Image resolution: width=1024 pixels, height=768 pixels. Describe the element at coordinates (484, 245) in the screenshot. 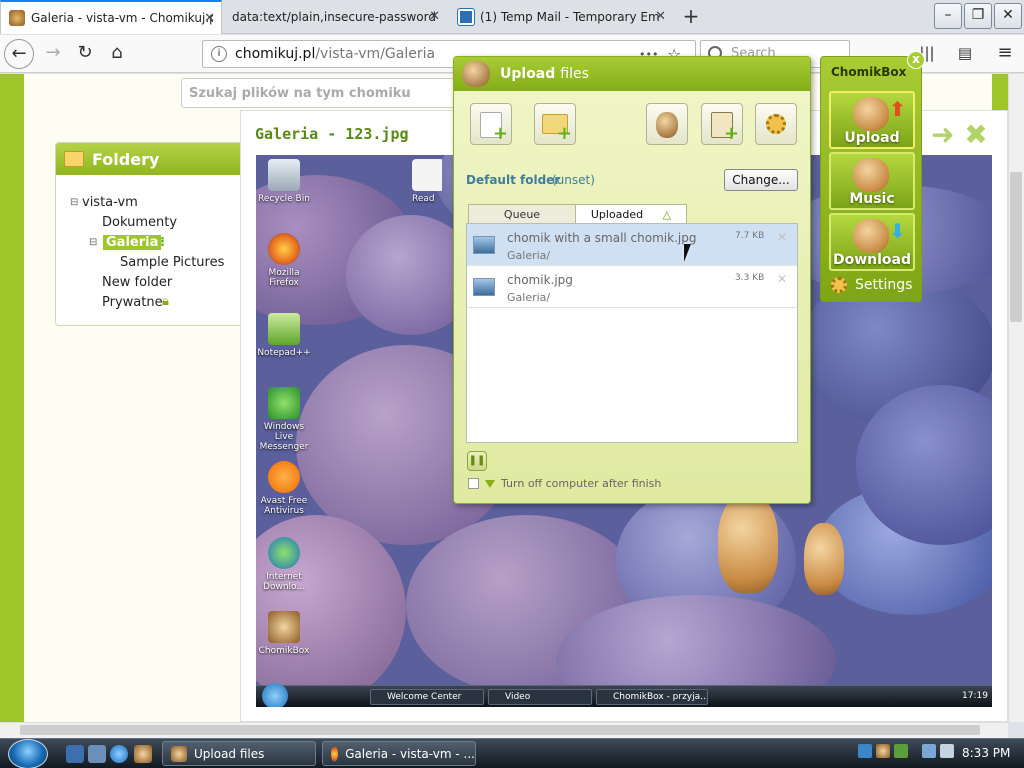

I see `image-file-icon` at that location.